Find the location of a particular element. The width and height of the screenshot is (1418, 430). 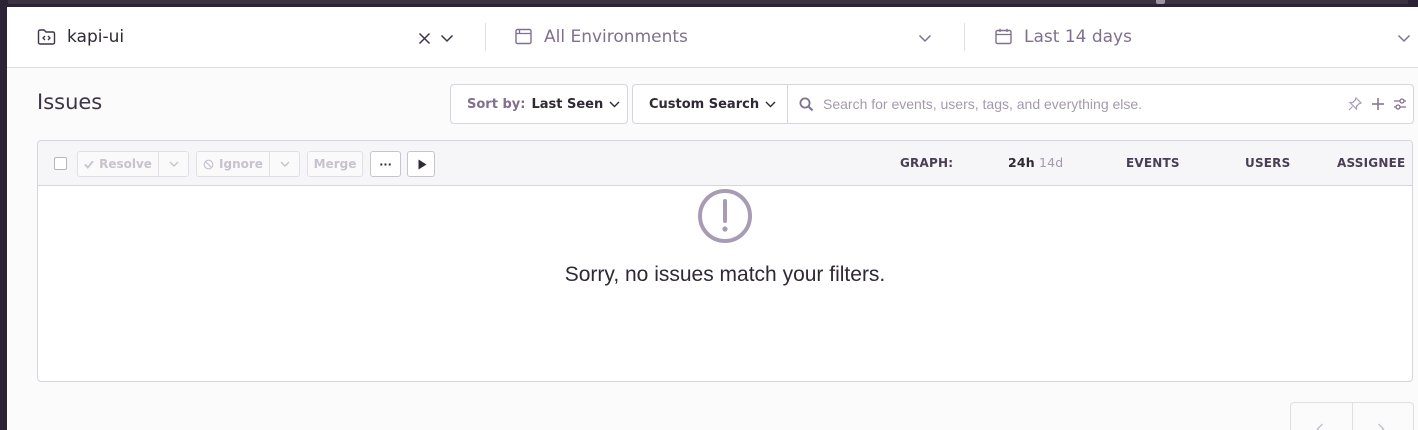

environment-selector: All Environments is located at coordinates (616, 37).